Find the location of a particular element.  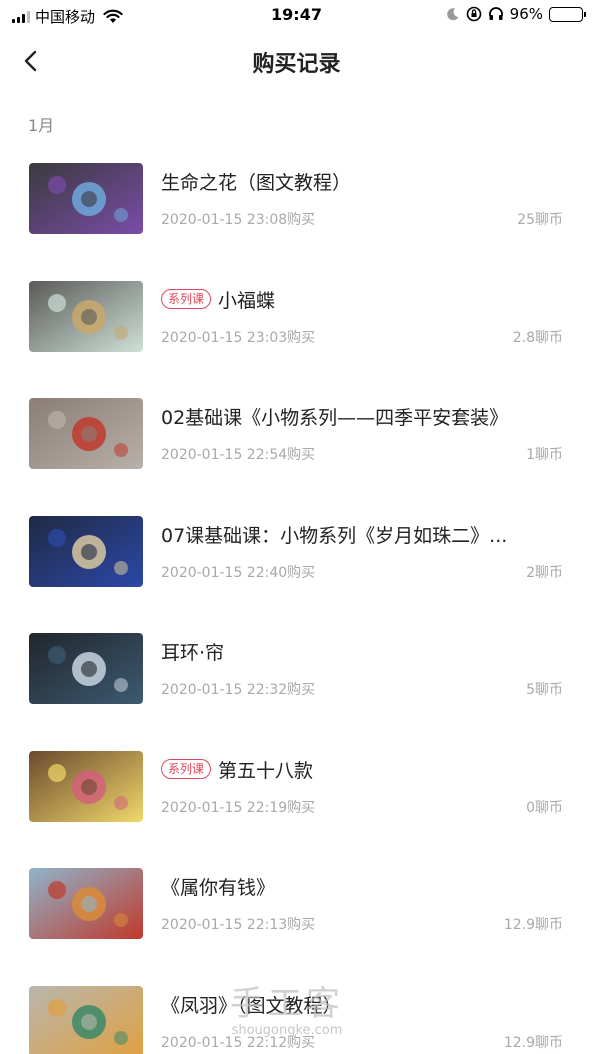

month-header: 1月 is located at coordinates (41, 125).